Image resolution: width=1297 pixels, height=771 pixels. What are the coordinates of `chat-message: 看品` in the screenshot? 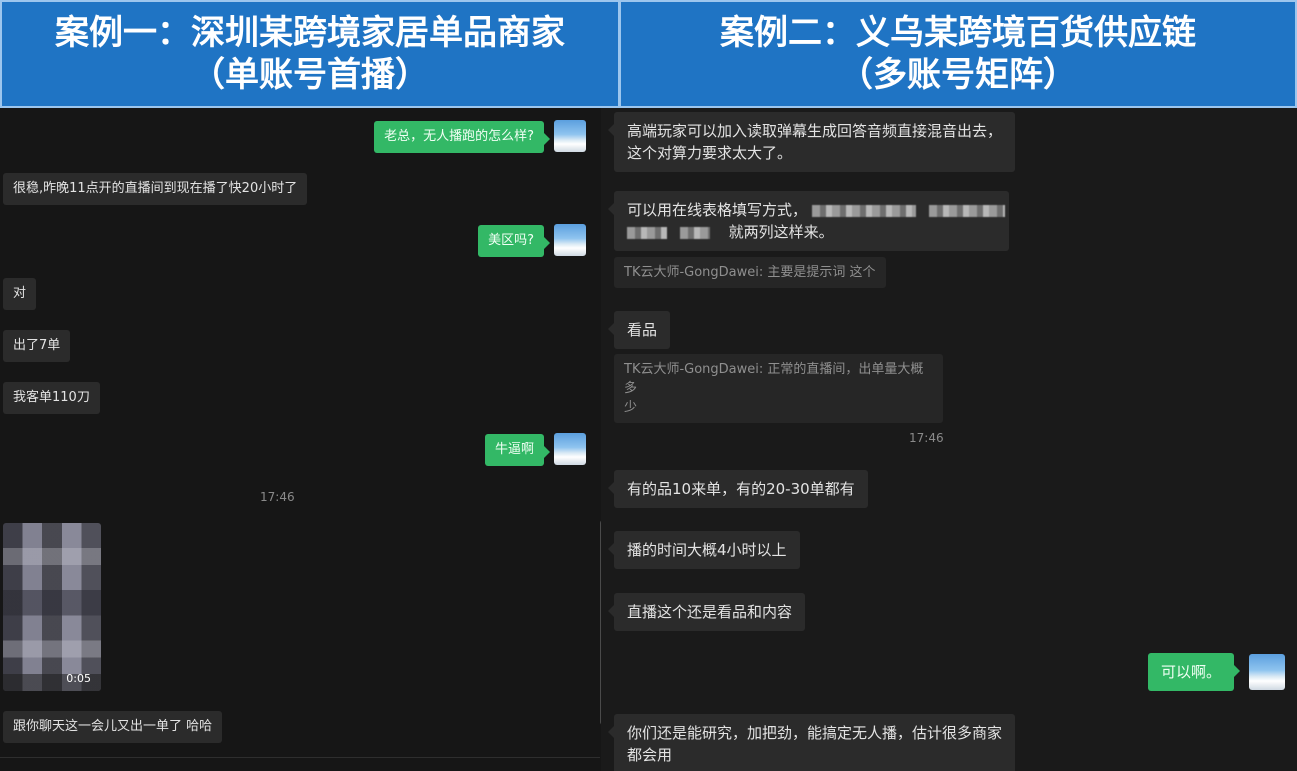 It's located at (639, 330).